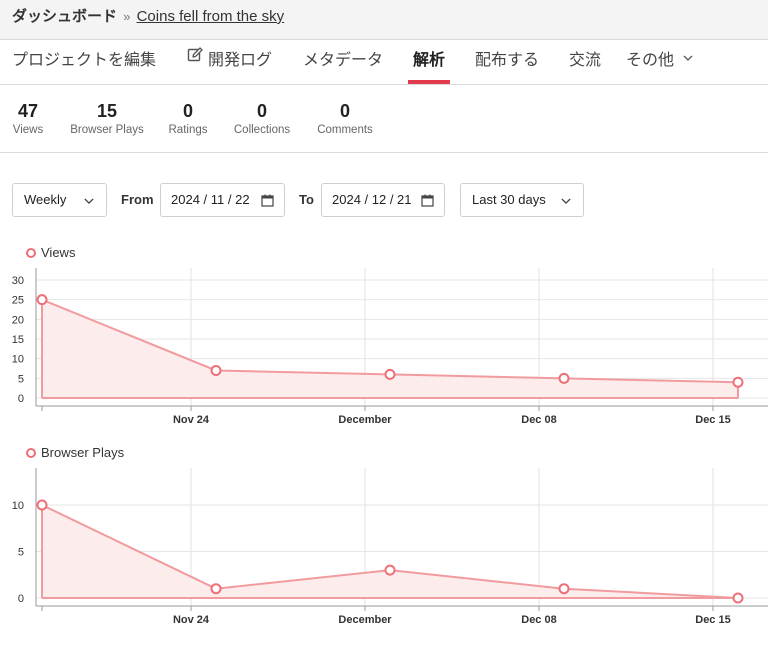 This screenshot has height=645, width=768. Describe the element at coordinates (18, 340) in the screenshot. I see `y-tick-label: 15` at that location.